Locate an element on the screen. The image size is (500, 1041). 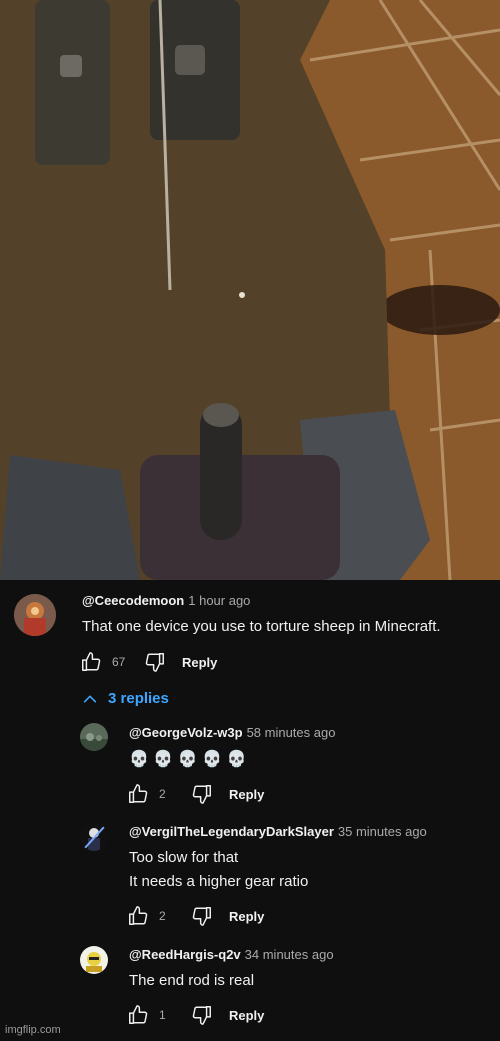
reply-author: @ReedHargis-q2v 34 minutes ago is located at coordinates (231, 954).